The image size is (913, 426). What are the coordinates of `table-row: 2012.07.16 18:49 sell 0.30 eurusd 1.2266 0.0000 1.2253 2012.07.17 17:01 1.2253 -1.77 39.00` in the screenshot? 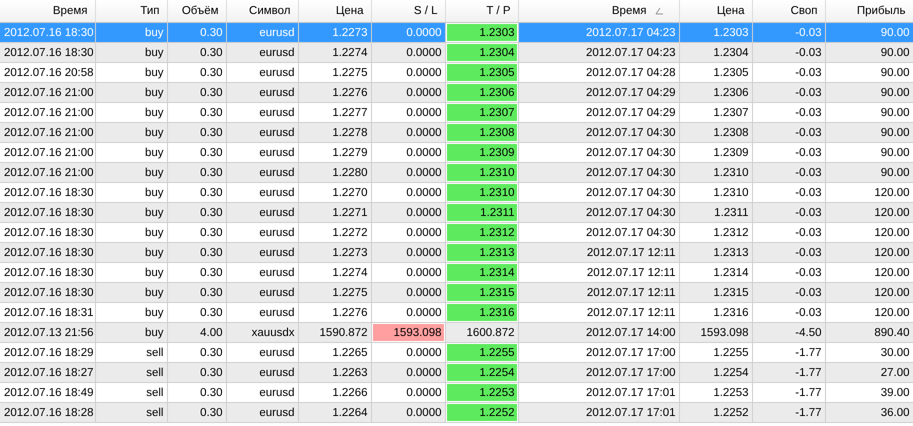 It's located at (456, 392).